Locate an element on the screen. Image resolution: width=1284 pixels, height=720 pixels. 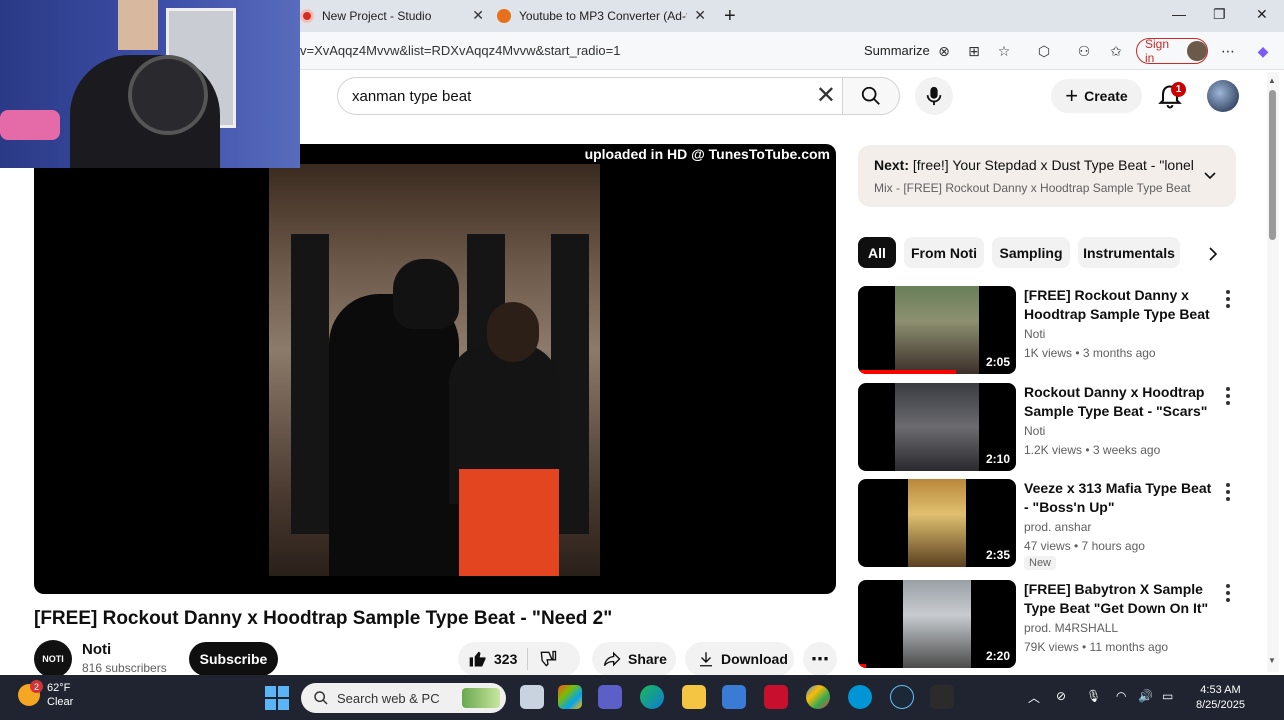
scroll-up-arrow-icon: ▲ is located at coordinates (1272, 80).